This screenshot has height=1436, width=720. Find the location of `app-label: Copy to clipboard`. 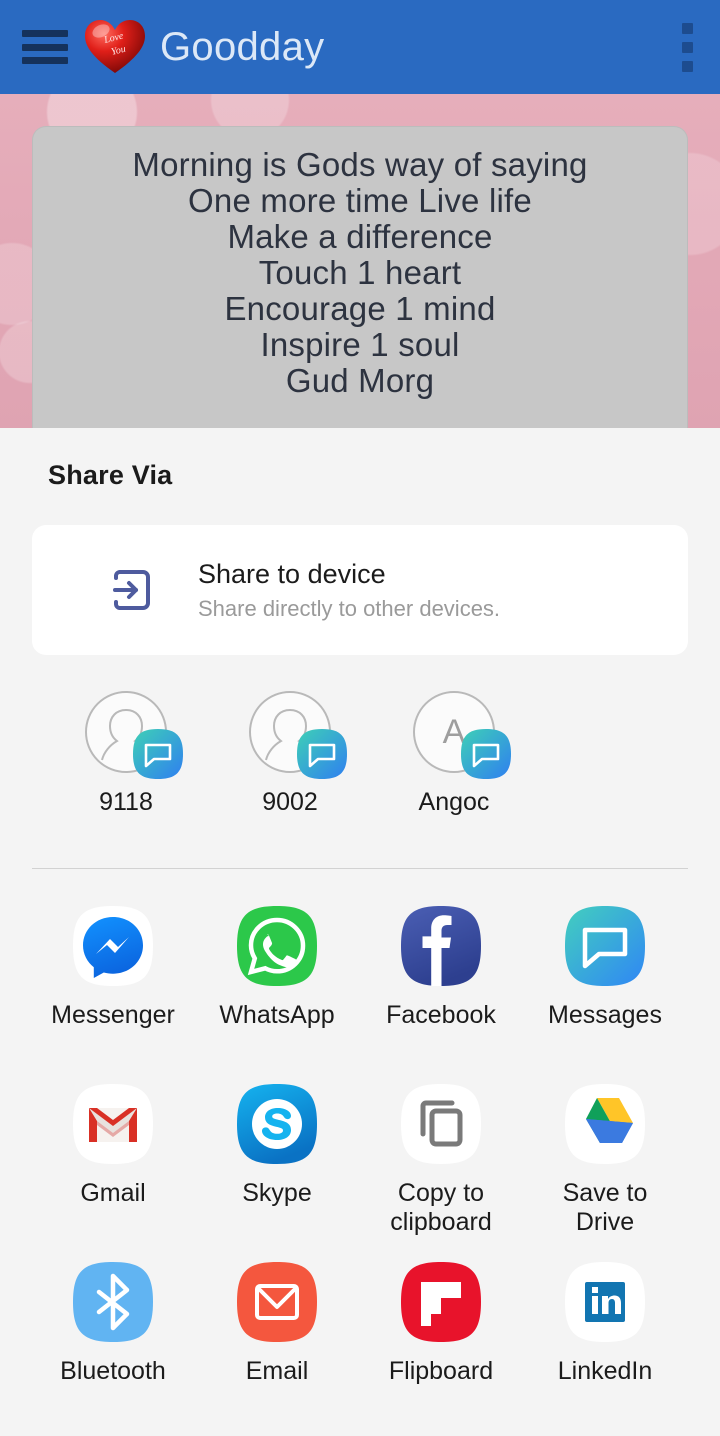

app-label: Copy to clipboard is located at coordinates (441, 1207).